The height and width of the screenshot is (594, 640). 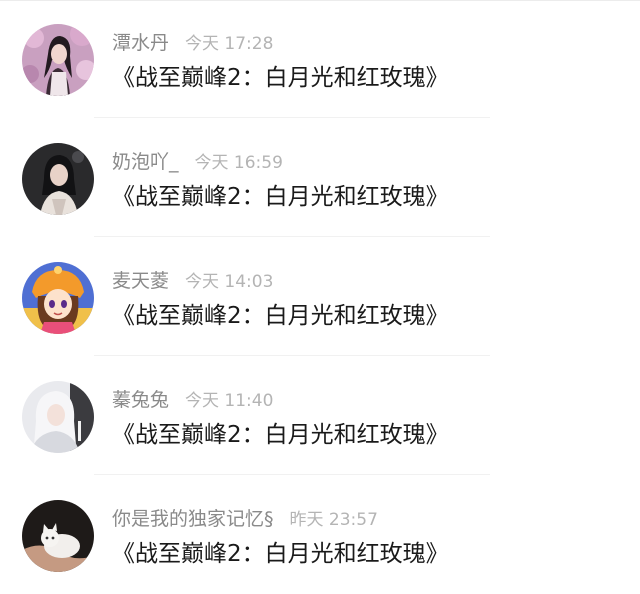 I want to click on comment-meta: 麦天菱 今天 14:03, so click(x=192, y=281).